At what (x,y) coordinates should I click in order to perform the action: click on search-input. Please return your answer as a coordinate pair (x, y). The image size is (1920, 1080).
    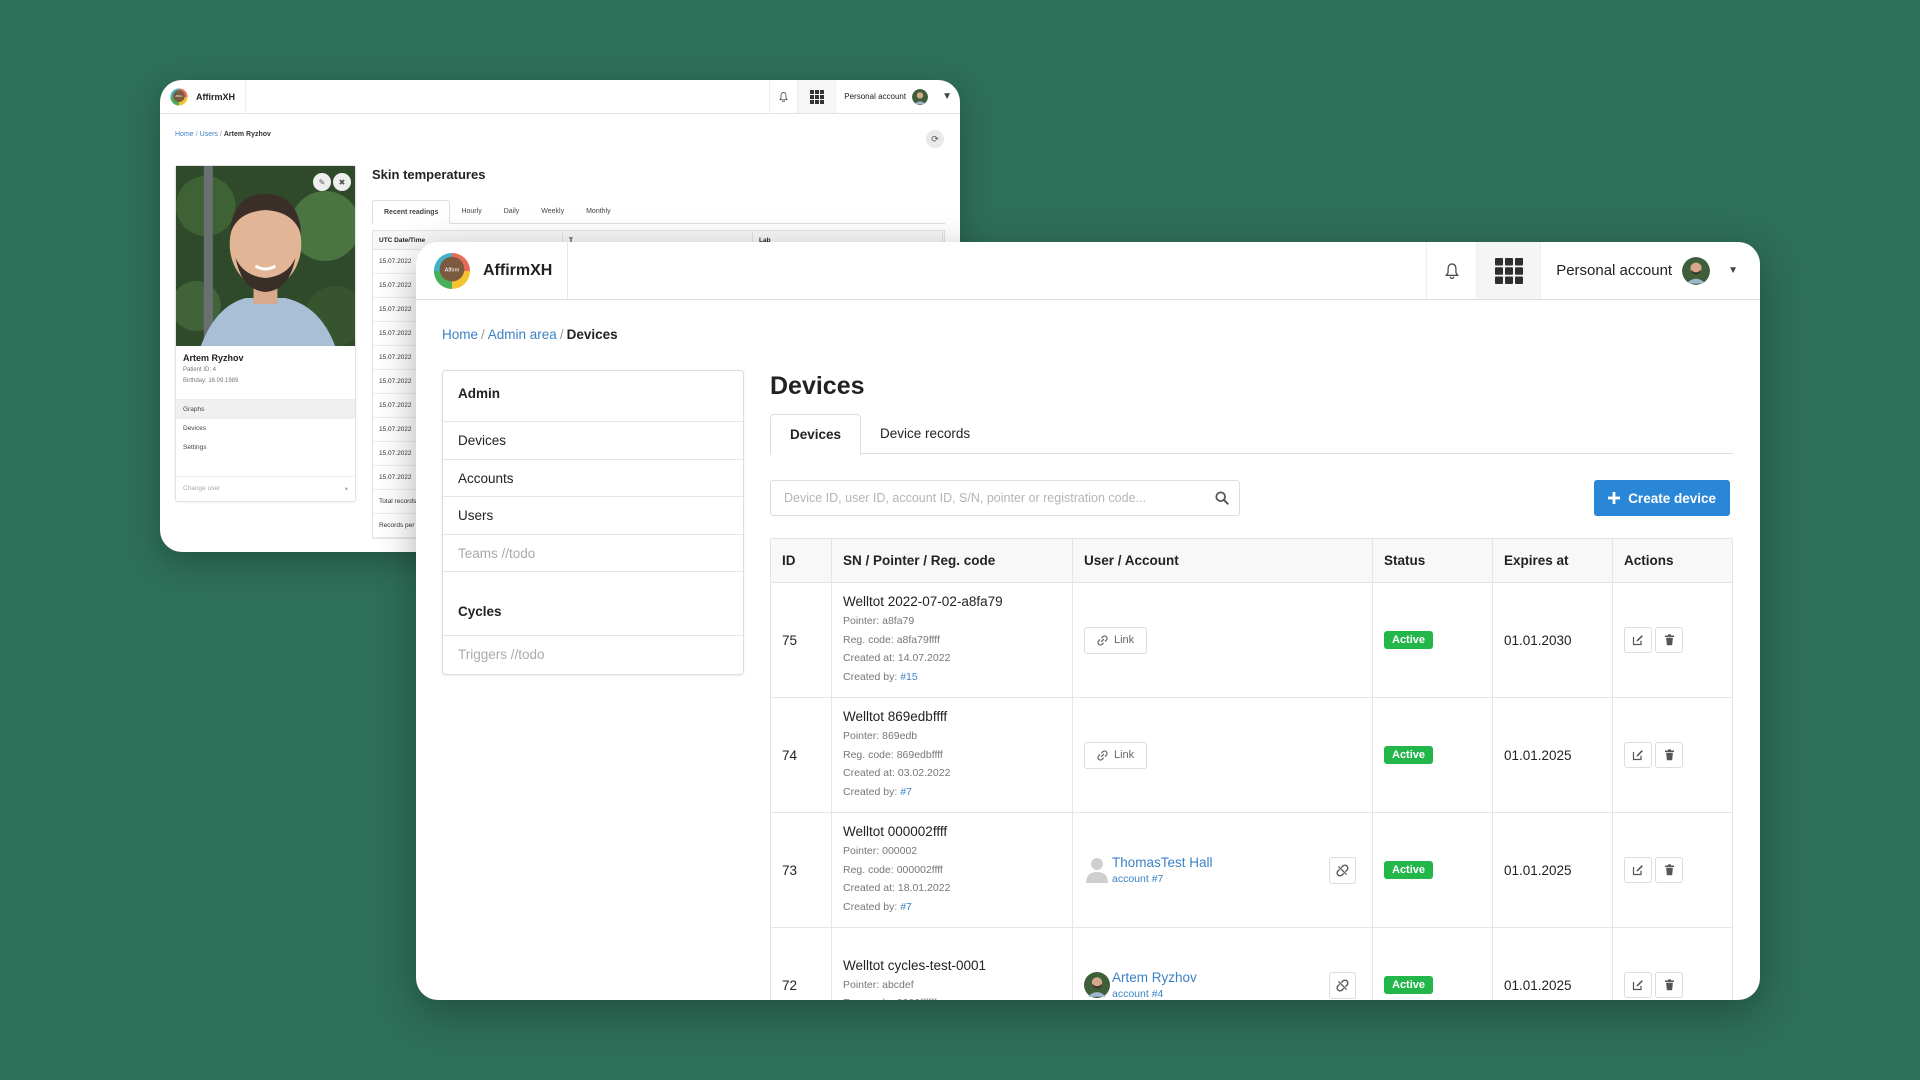
    Looking at the image, I should click on (999, 498).